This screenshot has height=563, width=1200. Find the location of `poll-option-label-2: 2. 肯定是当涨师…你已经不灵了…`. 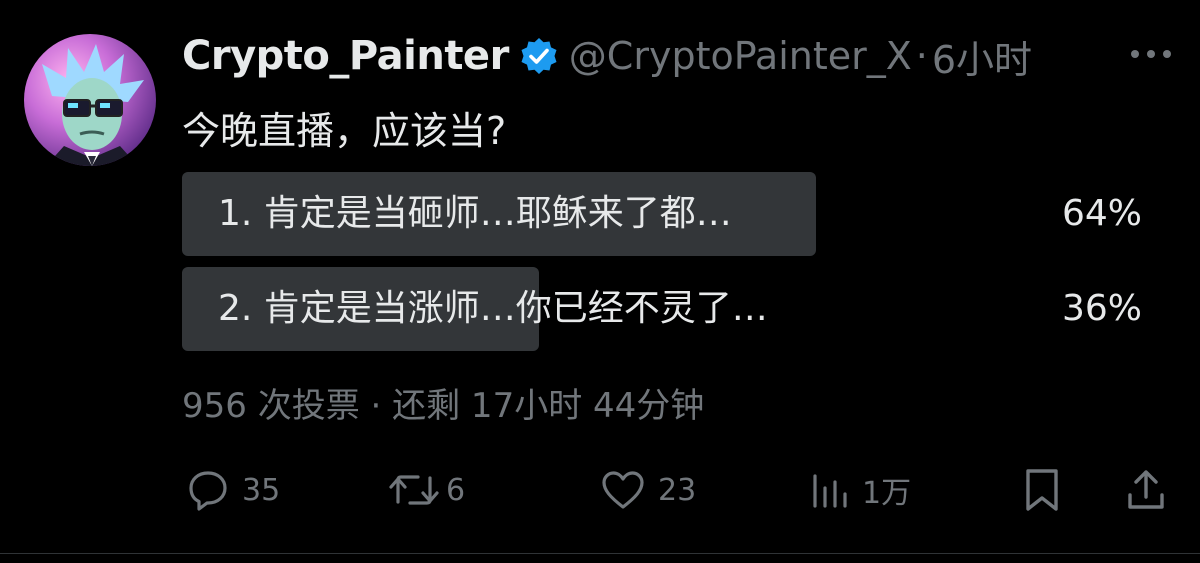

poll-option-label-2: 2. 肯定是当涨师…你已经不灵了… is located at coordinates (493, 308).